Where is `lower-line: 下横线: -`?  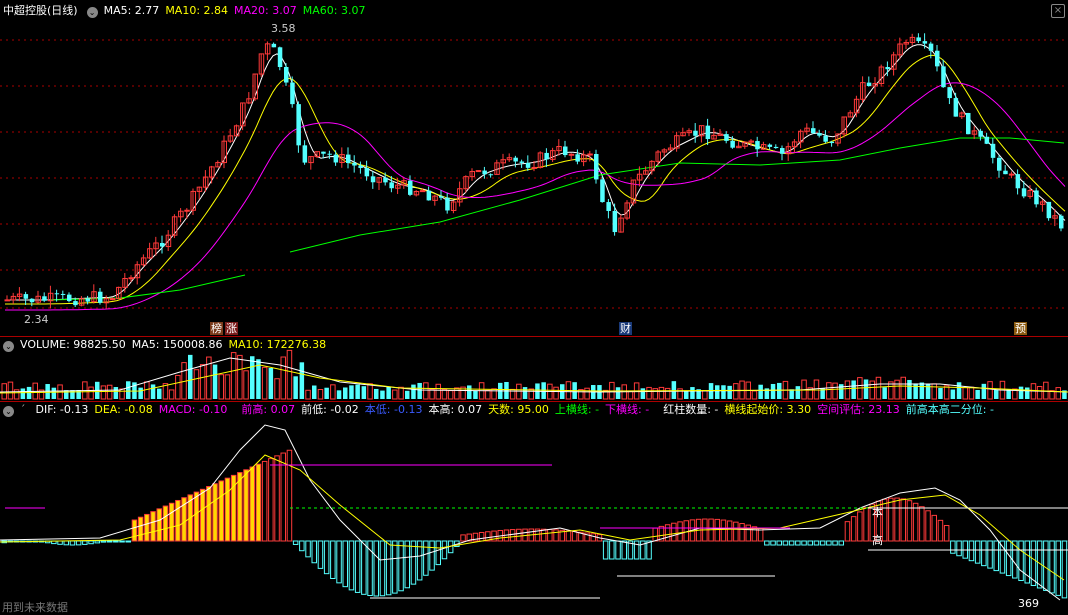 lower-line: 下横线: - is located at coordinates (627, 409).